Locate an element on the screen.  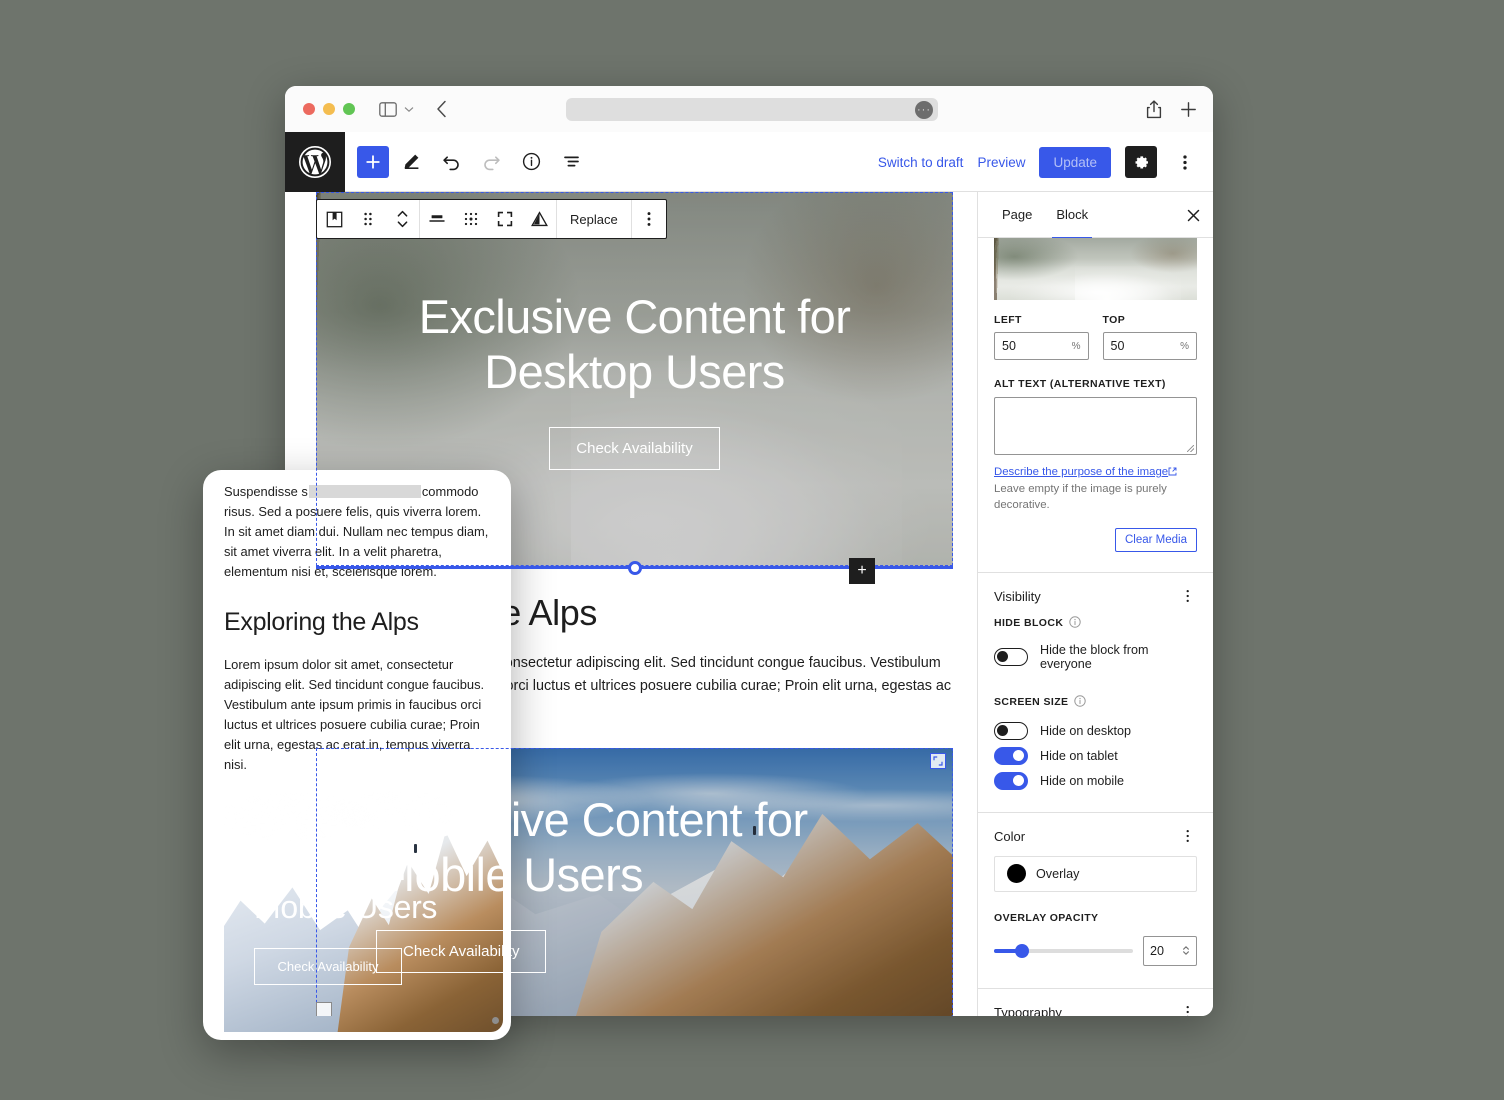
overlay-opacity-control: 20 is located at coordinates (1095, 950).